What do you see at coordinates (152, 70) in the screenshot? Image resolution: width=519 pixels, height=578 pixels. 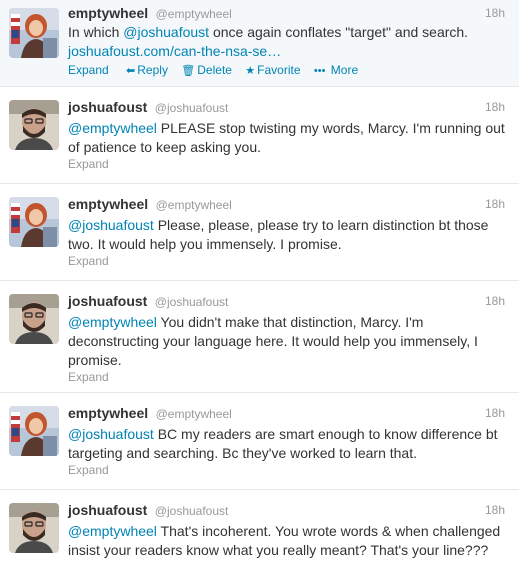 I see `reply-label: Reply` at bounding box center [152, 70].